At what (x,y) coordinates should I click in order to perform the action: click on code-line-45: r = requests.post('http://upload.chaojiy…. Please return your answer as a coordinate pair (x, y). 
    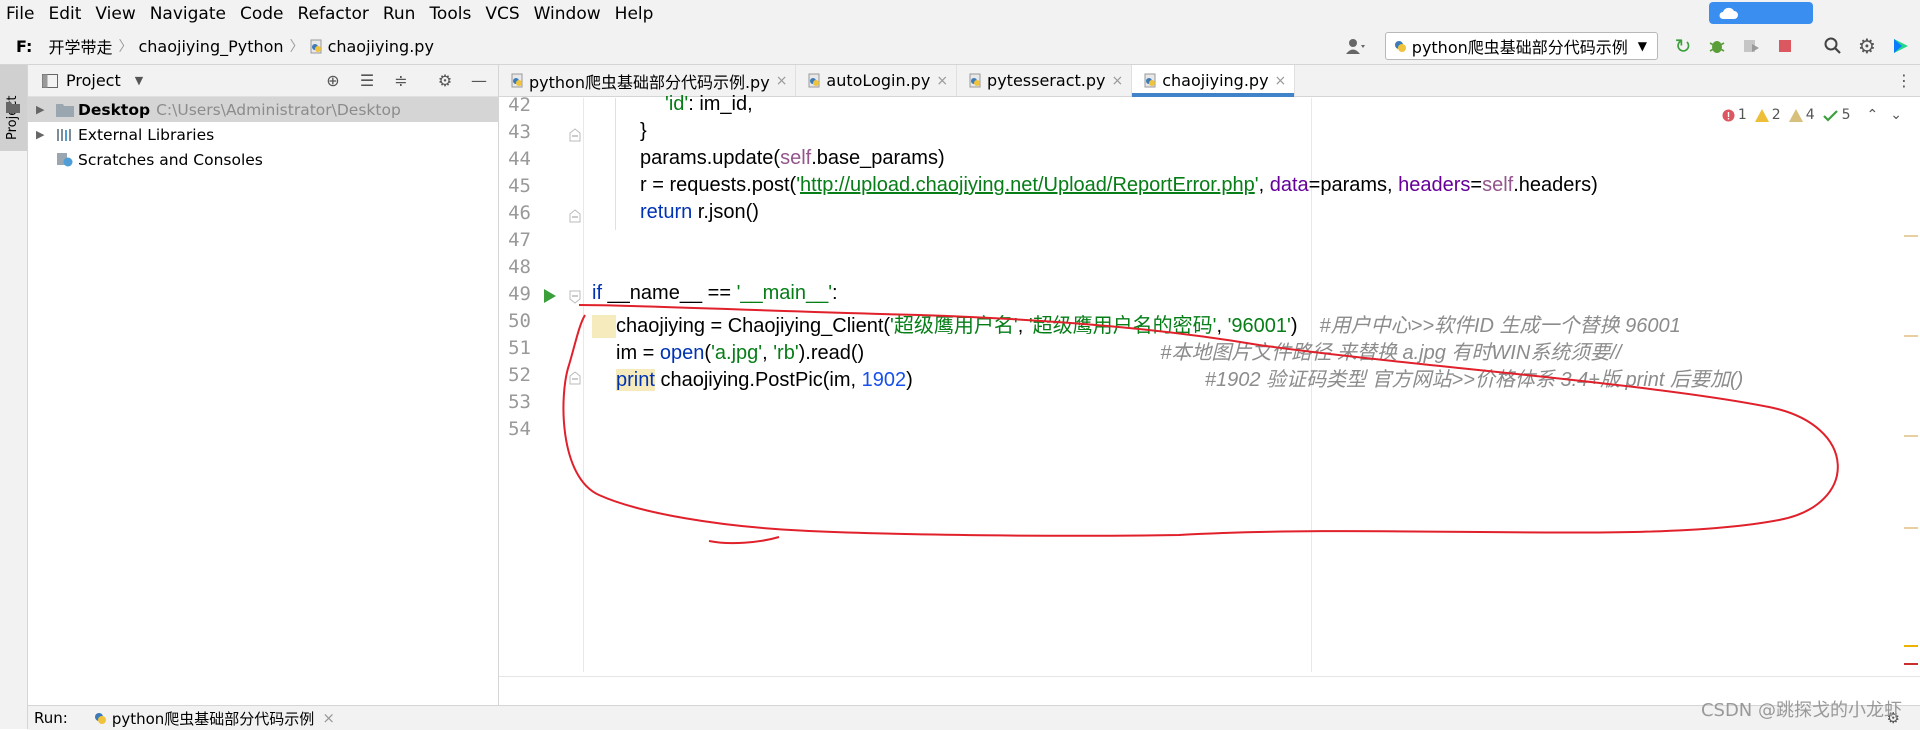
    Looking at the image, I should click on (1091, 185).